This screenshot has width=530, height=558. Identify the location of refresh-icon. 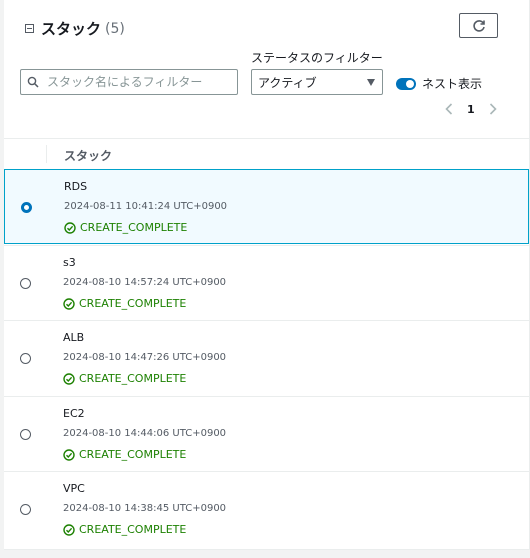
(478, 25).